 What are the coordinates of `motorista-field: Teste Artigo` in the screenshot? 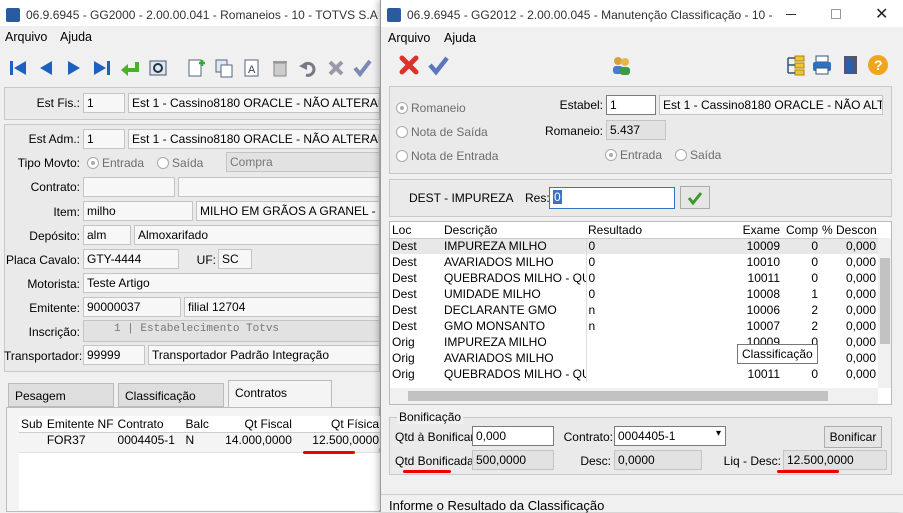 It's located at (231, 283).